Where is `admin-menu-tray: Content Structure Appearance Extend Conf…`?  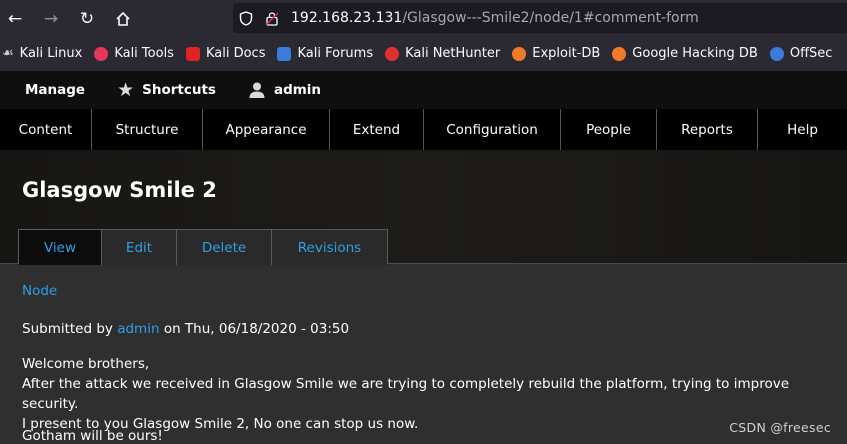 admin-menu-tray: Content Structure Appearance Extend Conf… is located at coordinates (423, 129).